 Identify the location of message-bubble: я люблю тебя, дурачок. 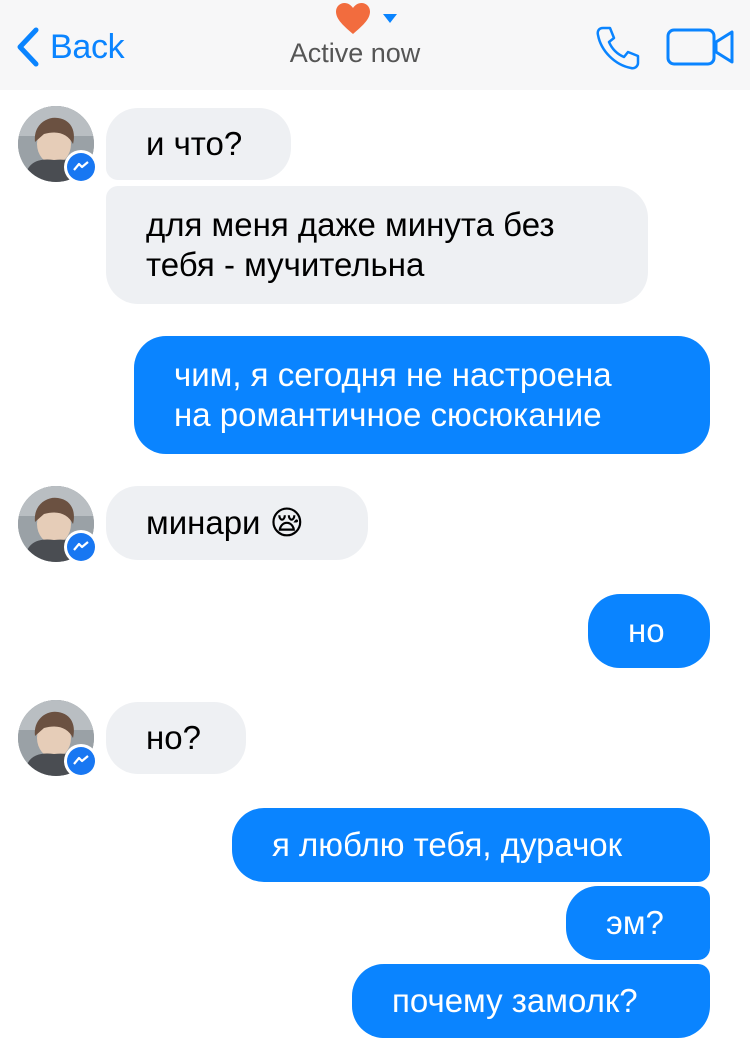
(471, 845).